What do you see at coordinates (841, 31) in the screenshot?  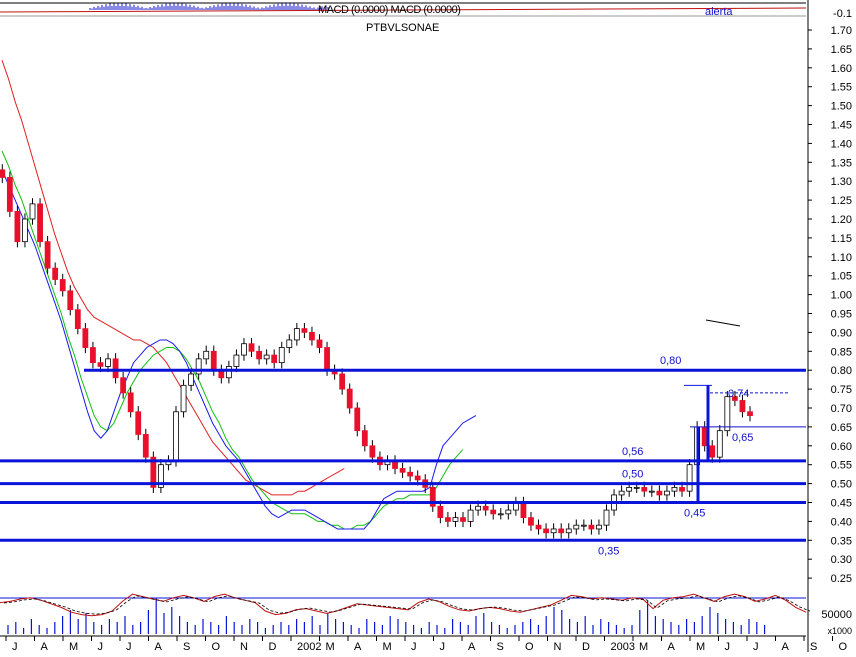 I see `y-tick-label: 1.70` at bounding box center [841, 31].